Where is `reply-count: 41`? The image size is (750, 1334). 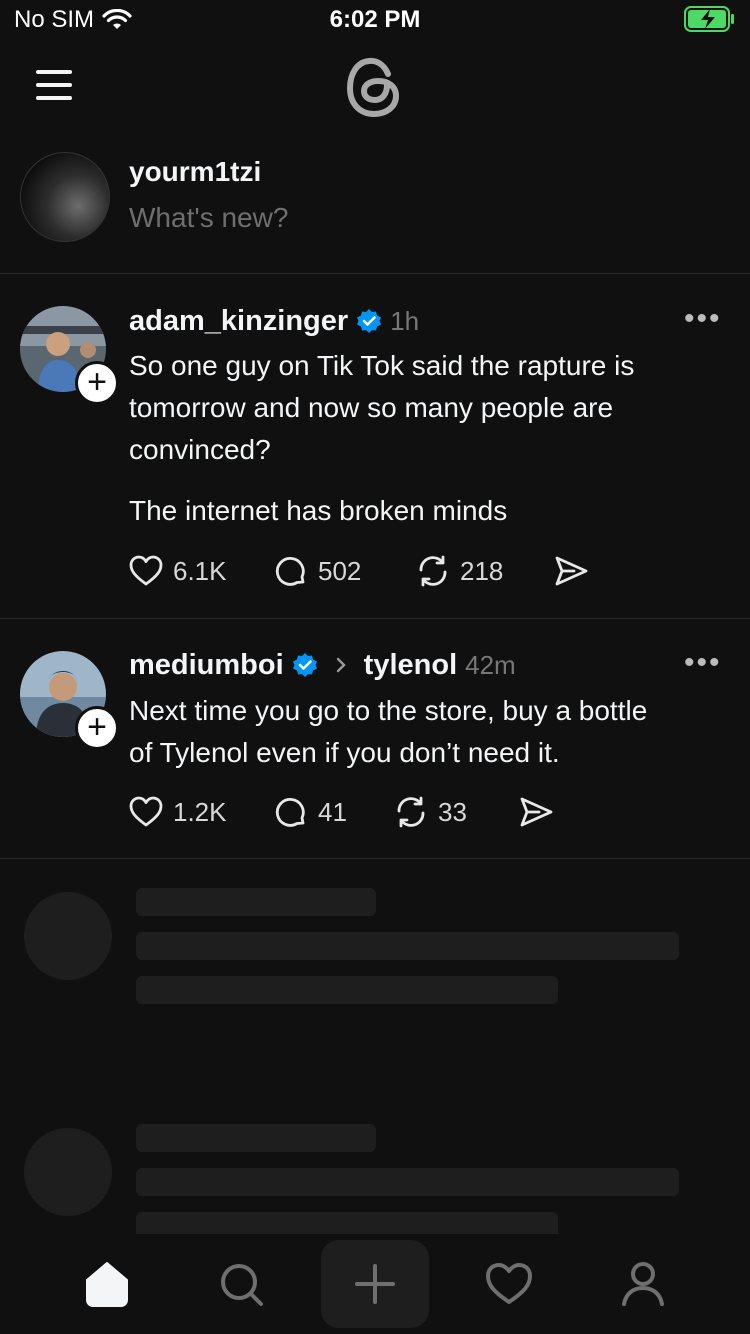
reply-count: 41 is located at coordinates (332, 811).